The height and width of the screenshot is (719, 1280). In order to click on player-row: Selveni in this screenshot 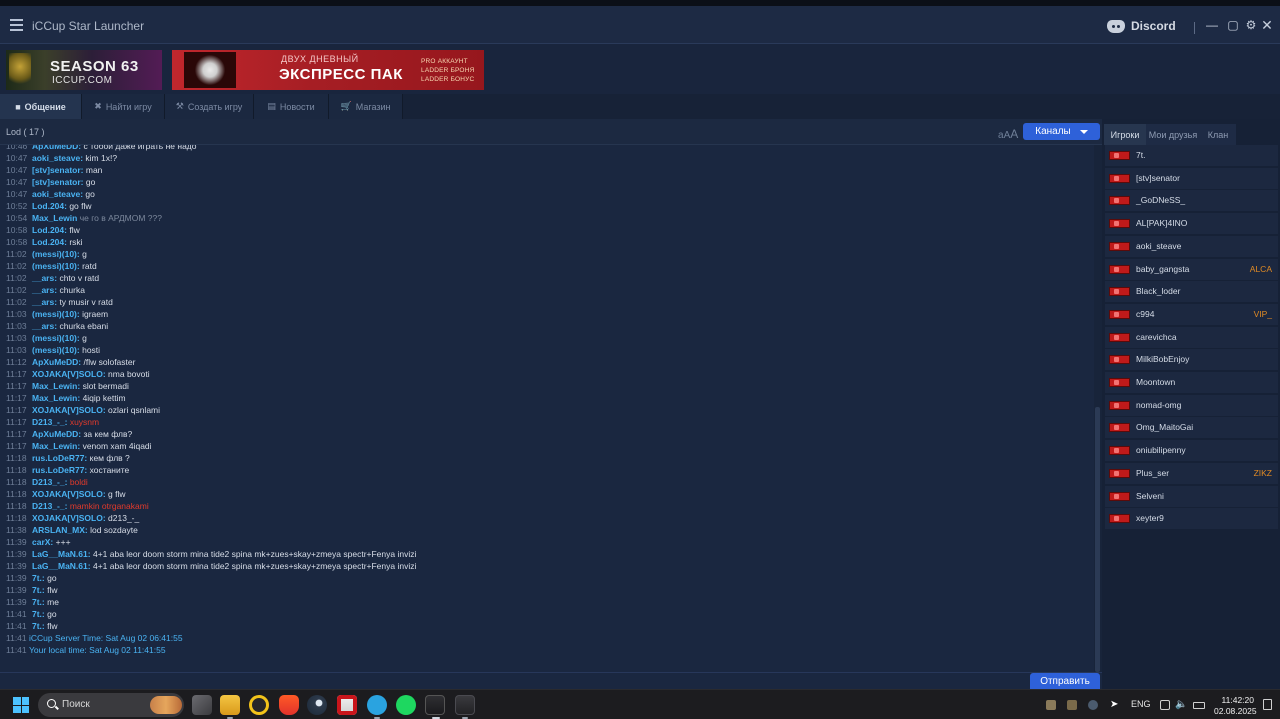, I will do `click(1191, 496)`.